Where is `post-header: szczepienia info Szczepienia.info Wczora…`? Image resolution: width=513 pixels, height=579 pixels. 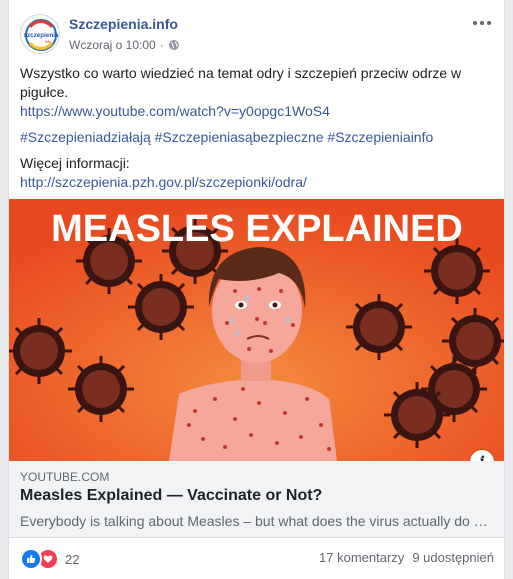
post-header: szczepienia info Szczepienia.info Wczora… is located at coordinates (258, 33).